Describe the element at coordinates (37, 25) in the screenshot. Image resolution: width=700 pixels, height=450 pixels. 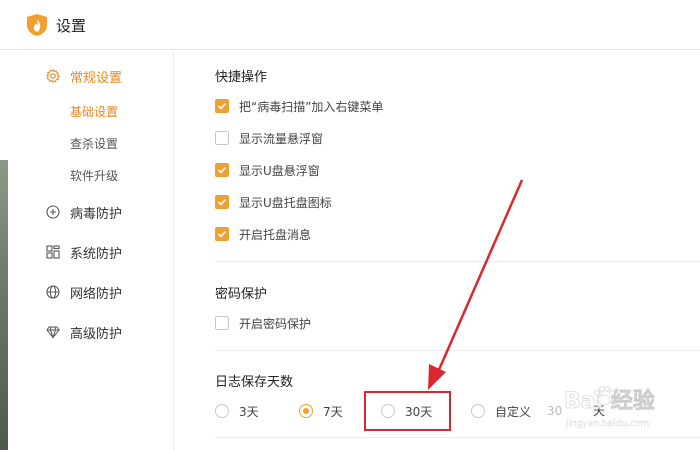
I see `shield-flame-logo-icon` at that location.